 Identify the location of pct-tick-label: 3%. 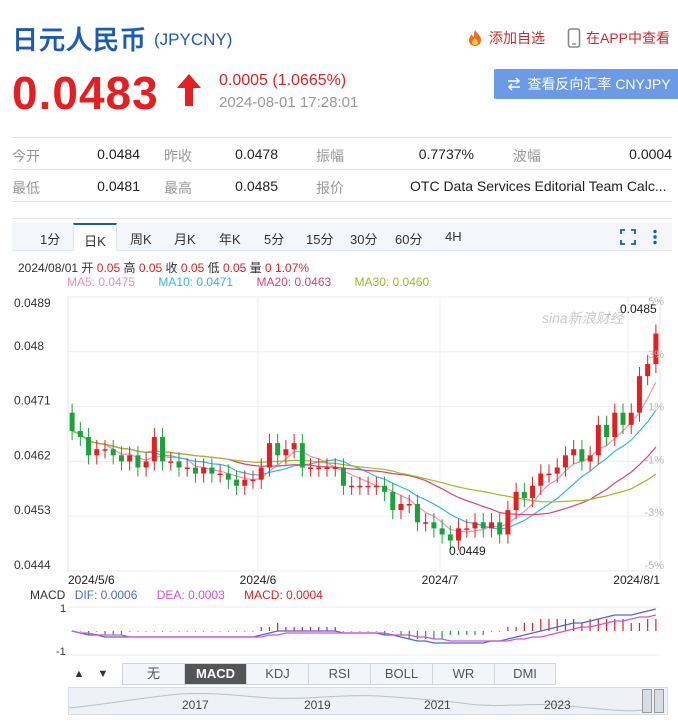
(656, 355).